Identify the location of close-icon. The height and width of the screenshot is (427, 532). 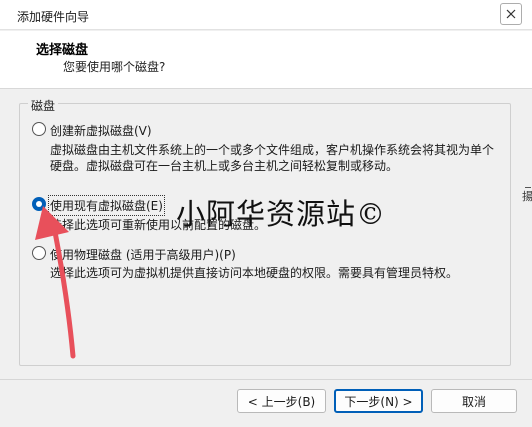
(511, 14).